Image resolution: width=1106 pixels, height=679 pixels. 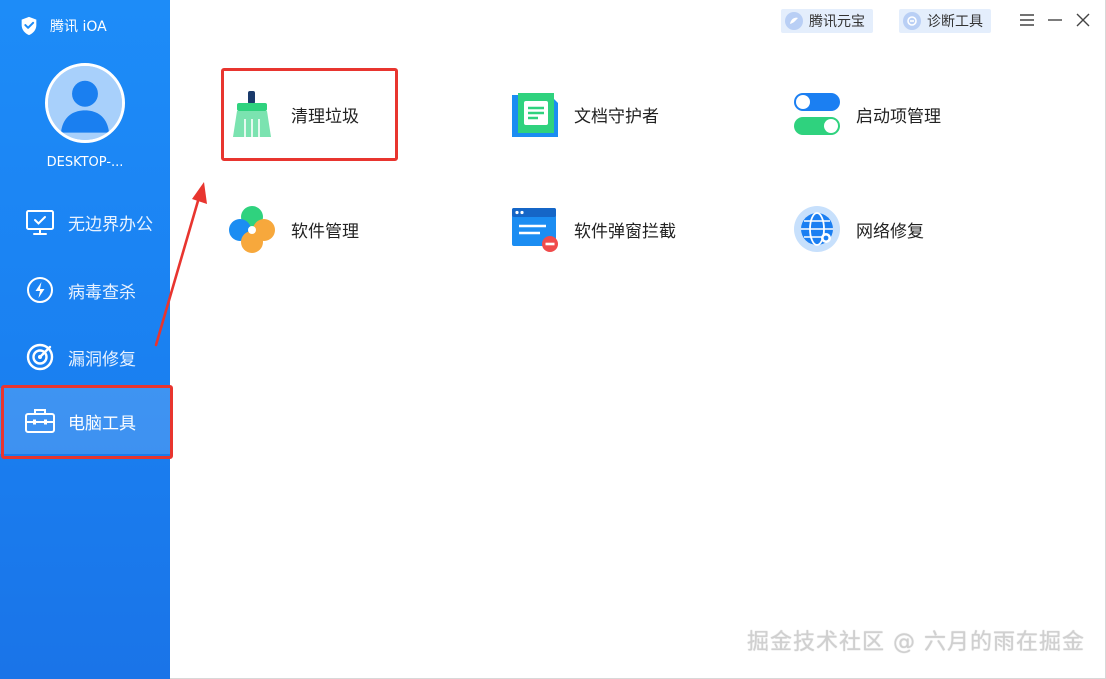 What do you see at coordinates (916, 642) in the screenshot?
I see `watermark: 掘金技术社区 @ 六月的雨在掘金` at bounding box center [916, 642].